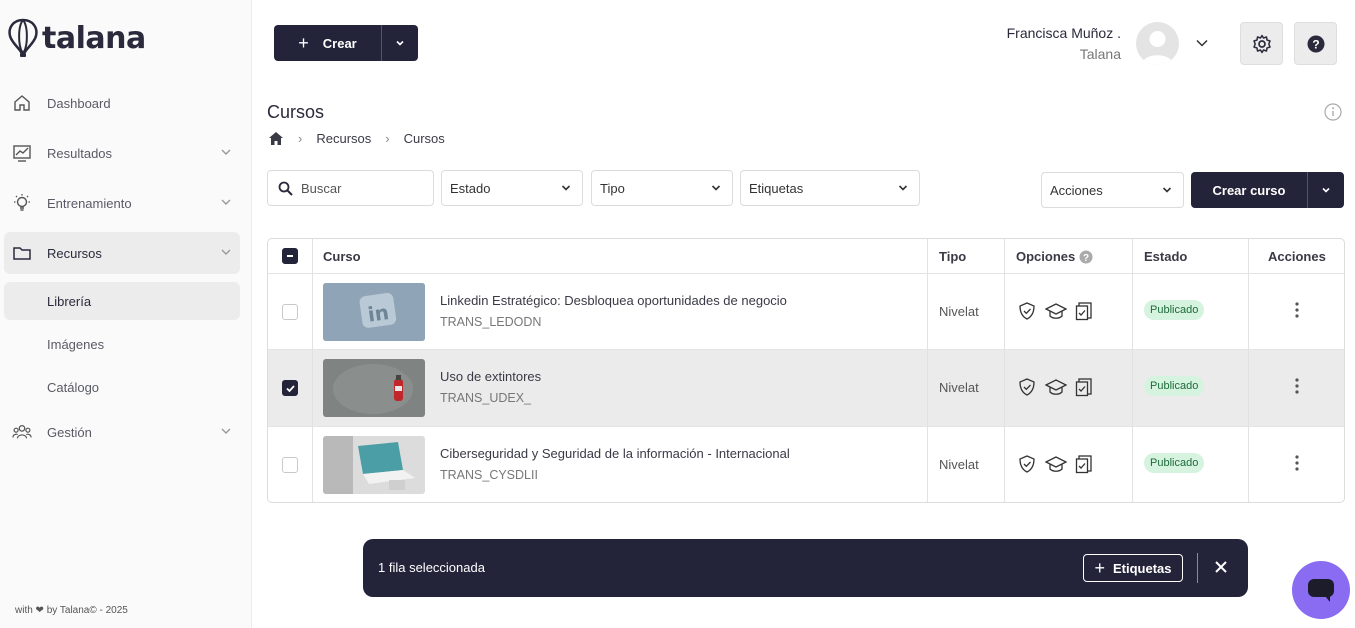 The width and height of the screenshot is (1355, 628). Describe the element at coordinates (328, 43) in the screenshot. I see `create-button: + Crear` at that location.